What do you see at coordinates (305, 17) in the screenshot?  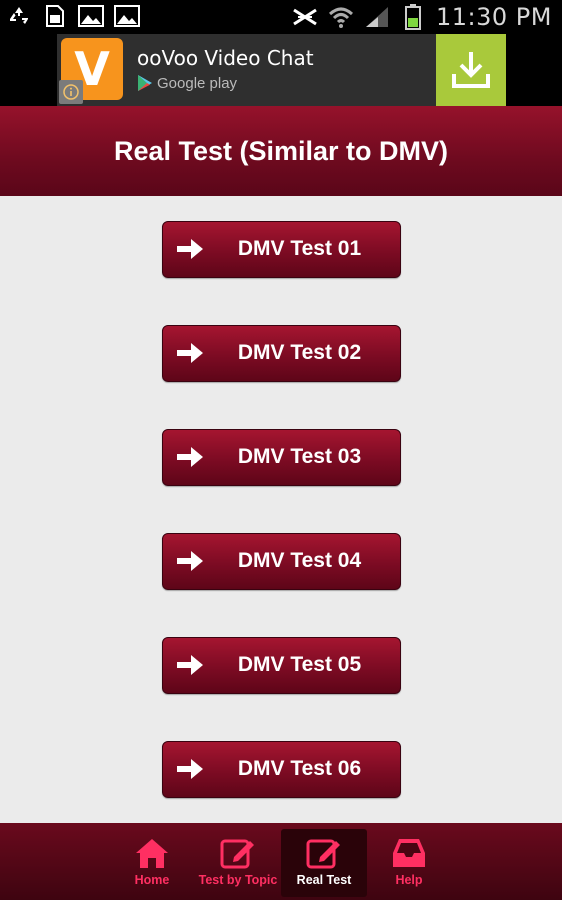 I see `signal-muted-icon` at bounding box center [305, 17].